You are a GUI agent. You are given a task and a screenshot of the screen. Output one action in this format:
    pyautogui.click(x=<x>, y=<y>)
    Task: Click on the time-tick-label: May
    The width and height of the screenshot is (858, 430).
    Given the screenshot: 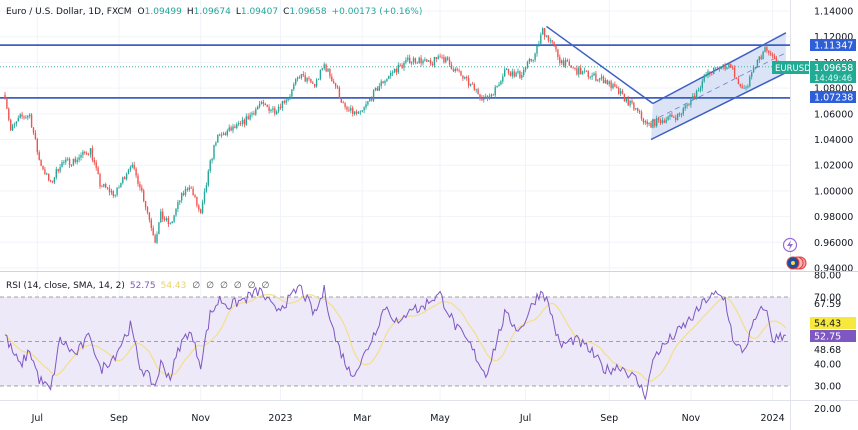 What is the action you would take?
    pyautogui.click(x=440, y=418)
    